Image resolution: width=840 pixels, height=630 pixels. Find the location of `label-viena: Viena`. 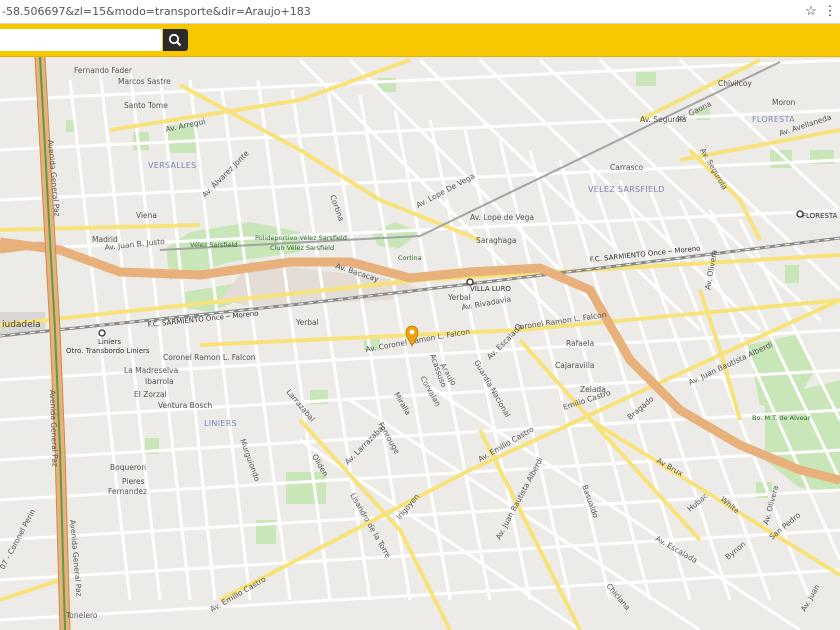

label-viena: Viena is located at coordinates (146, 215).